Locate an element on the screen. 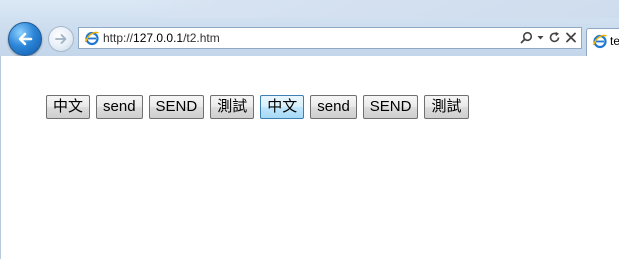  address-dropdown-button is located at coordinates (540, 38).